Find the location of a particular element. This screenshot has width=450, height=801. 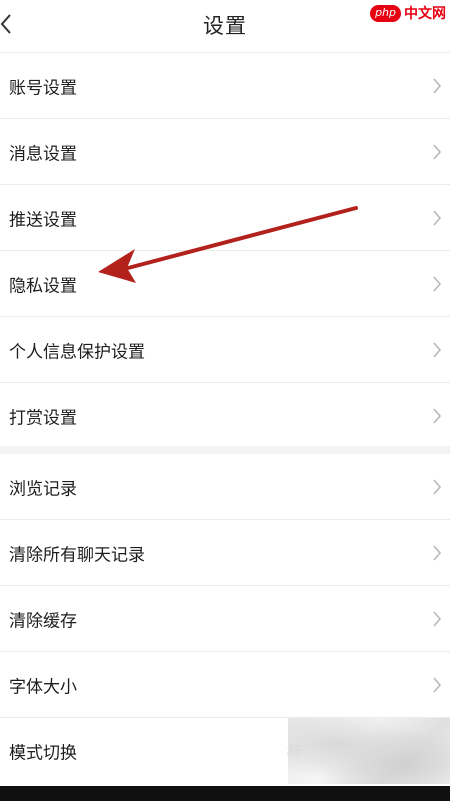

settings-row-personal-info: 个人信息保护设置 is located at coordinates (225, 350).